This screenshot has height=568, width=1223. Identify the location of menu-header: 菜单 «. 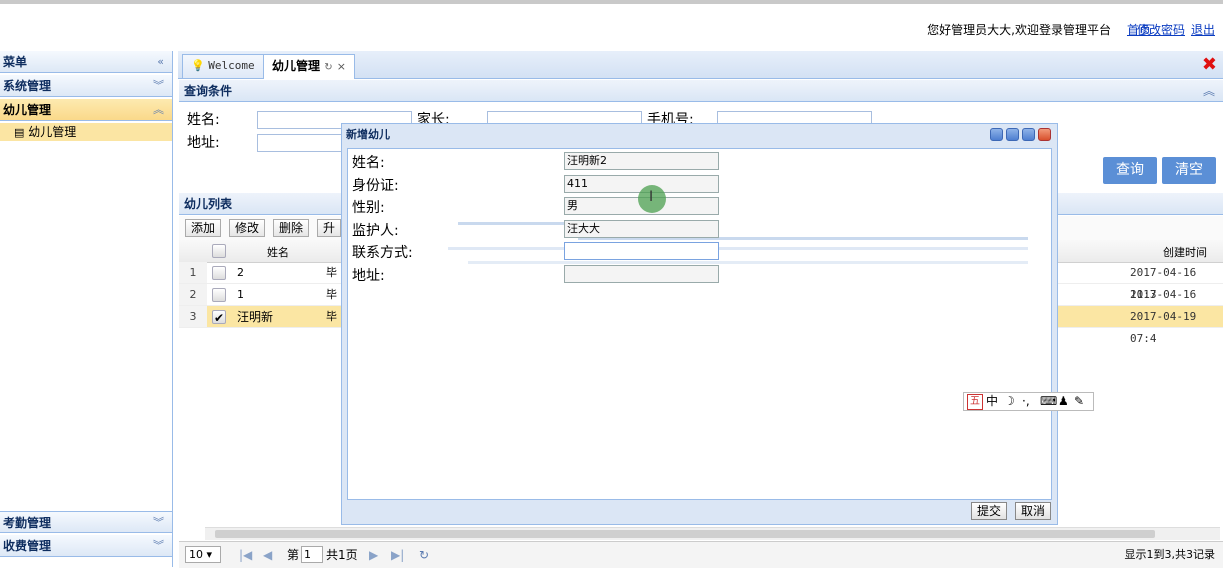
(86, 62).